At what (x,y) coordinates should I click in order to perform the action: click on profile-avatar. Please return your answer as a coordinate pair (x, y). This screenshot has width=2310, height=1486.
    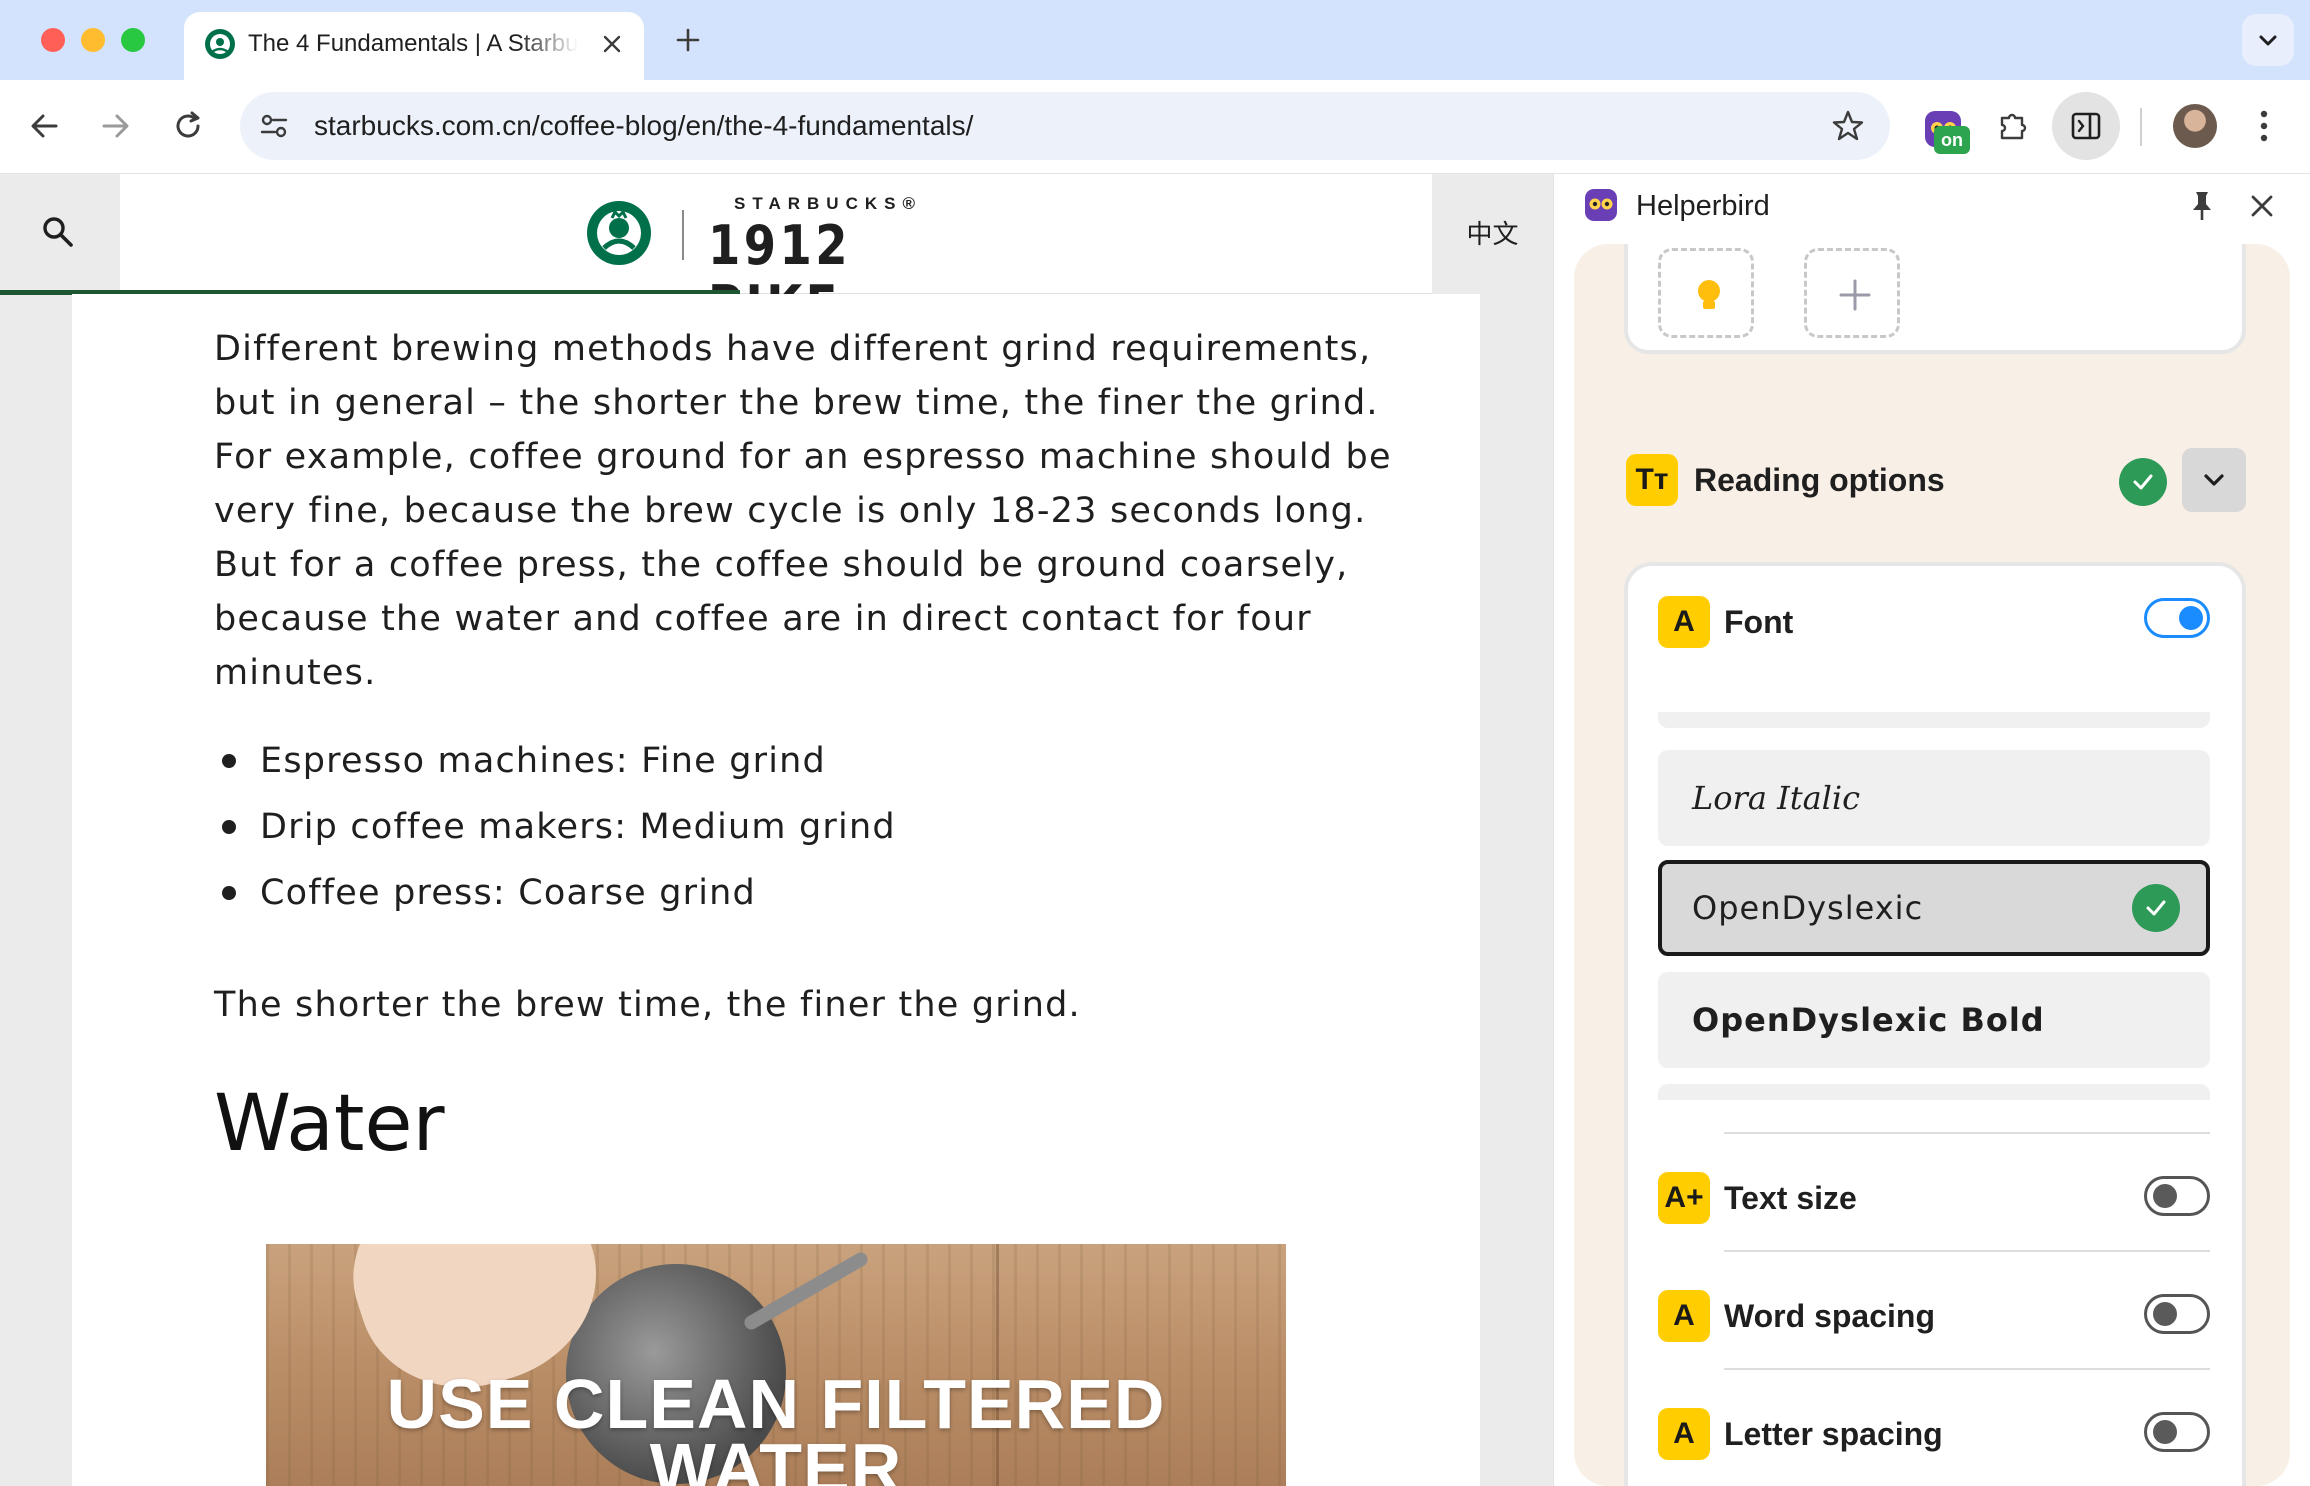
    Looking at the image, I should click on (2195, 126).